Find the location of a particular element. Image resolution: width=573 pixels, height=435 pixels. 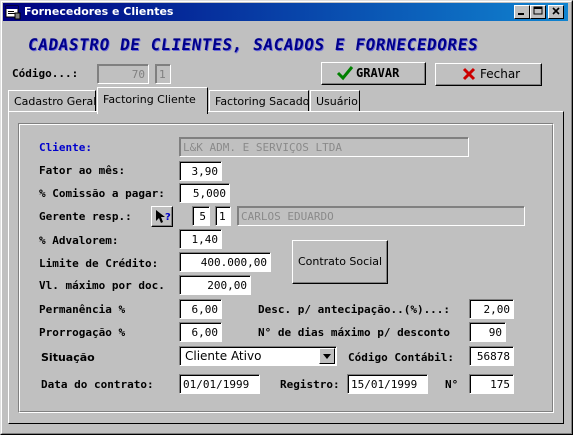

permanencia-label: Permanência % is located at coordinates (82, 309).